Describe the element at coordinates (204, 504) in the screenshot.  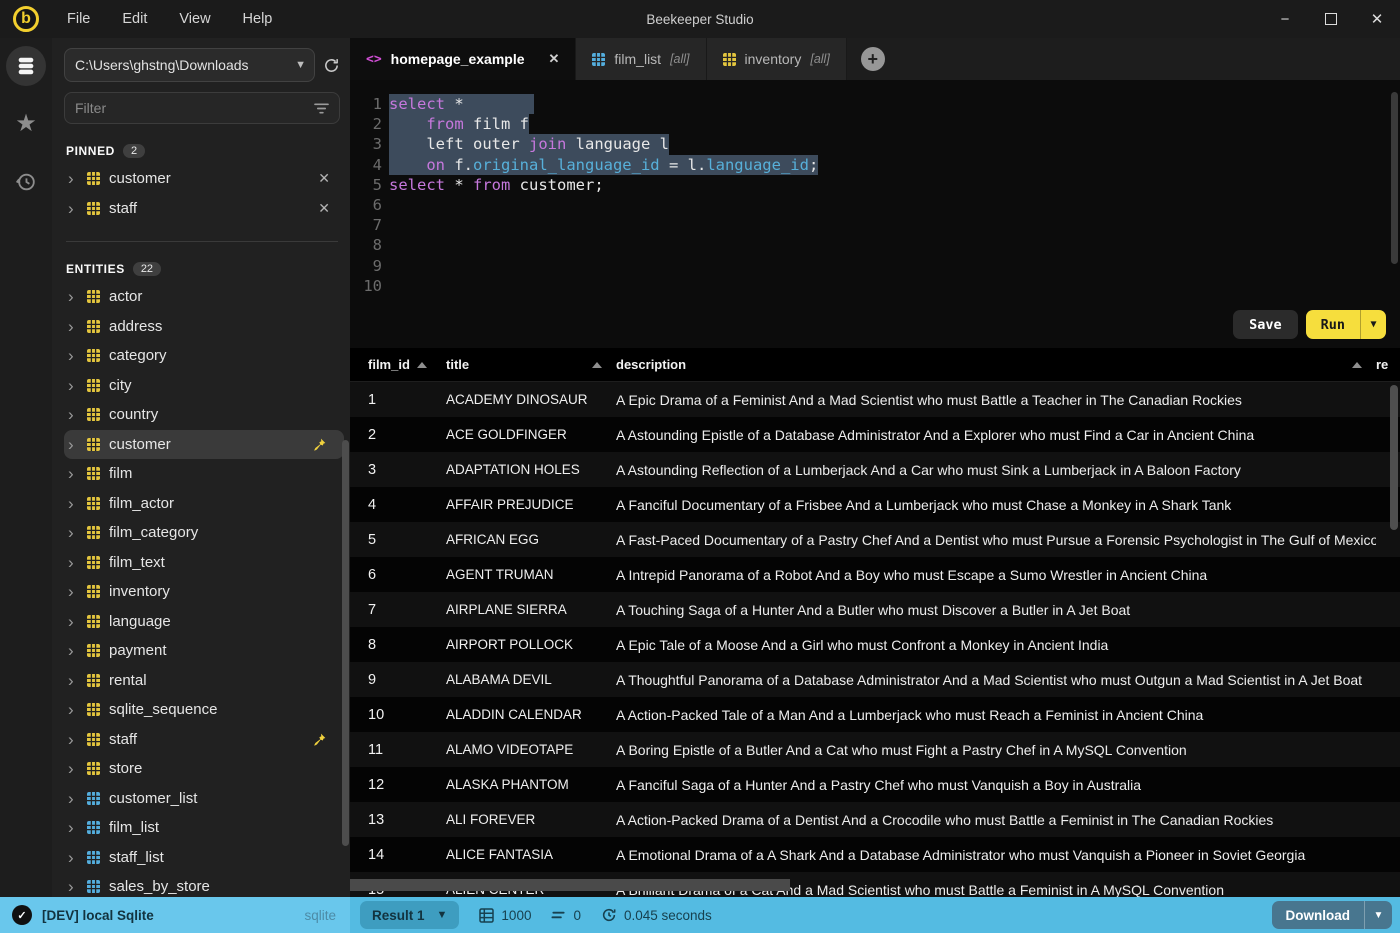
I see `entity-item: › film_actor` at that location.